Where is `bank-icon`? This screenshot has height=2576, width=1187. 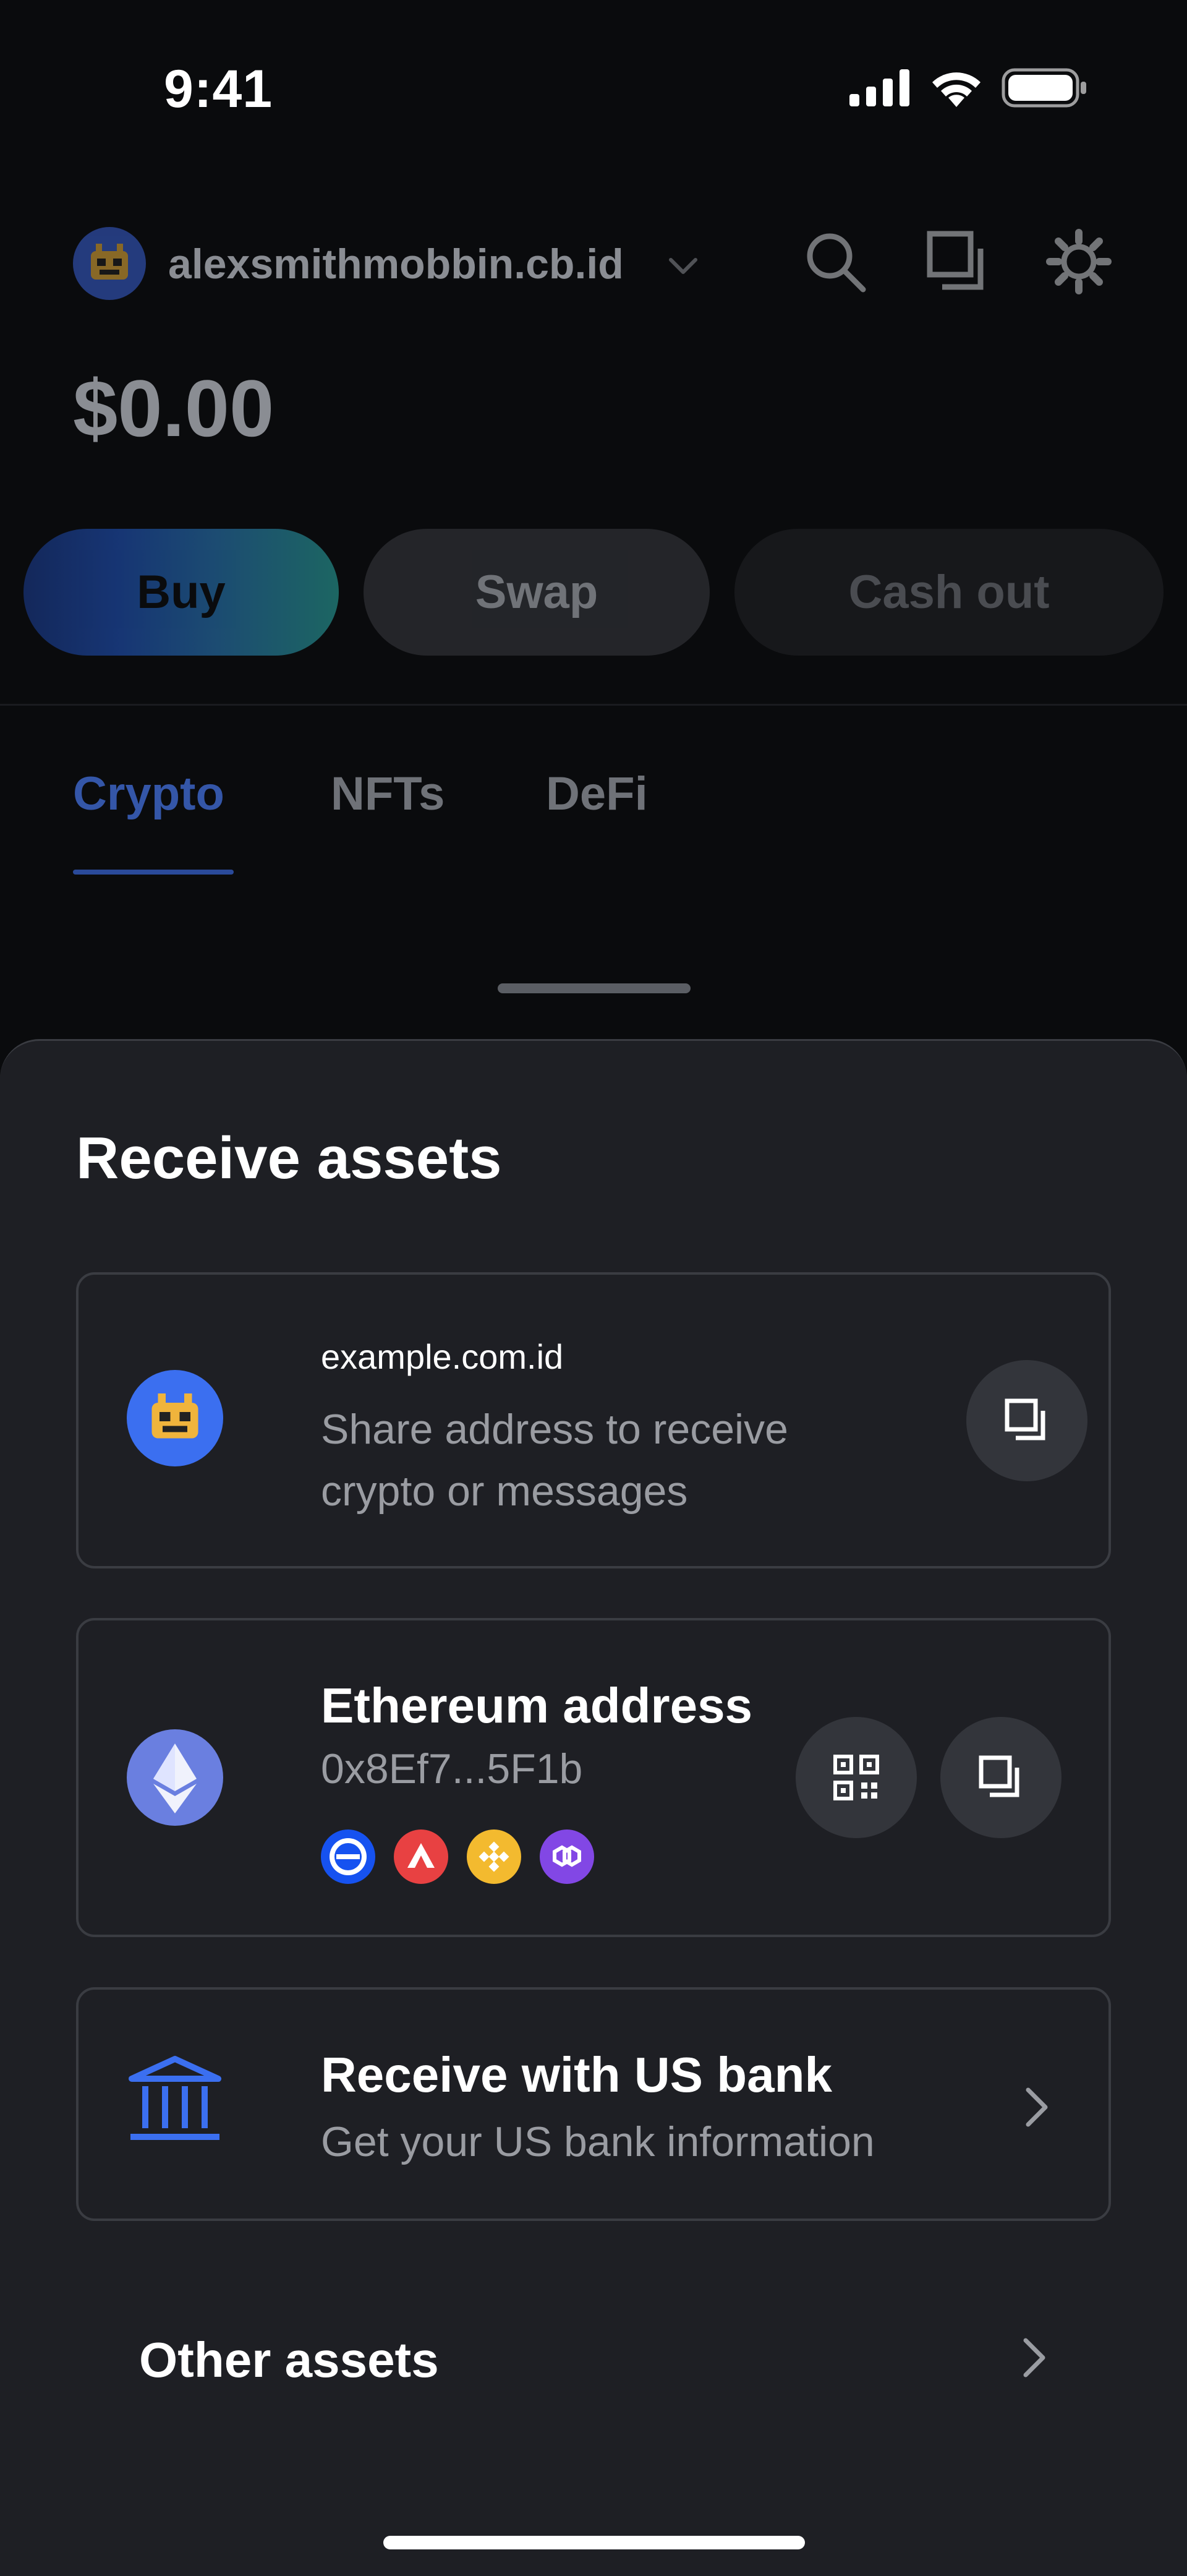
bank-icon is located at coordinates (175, 2098).